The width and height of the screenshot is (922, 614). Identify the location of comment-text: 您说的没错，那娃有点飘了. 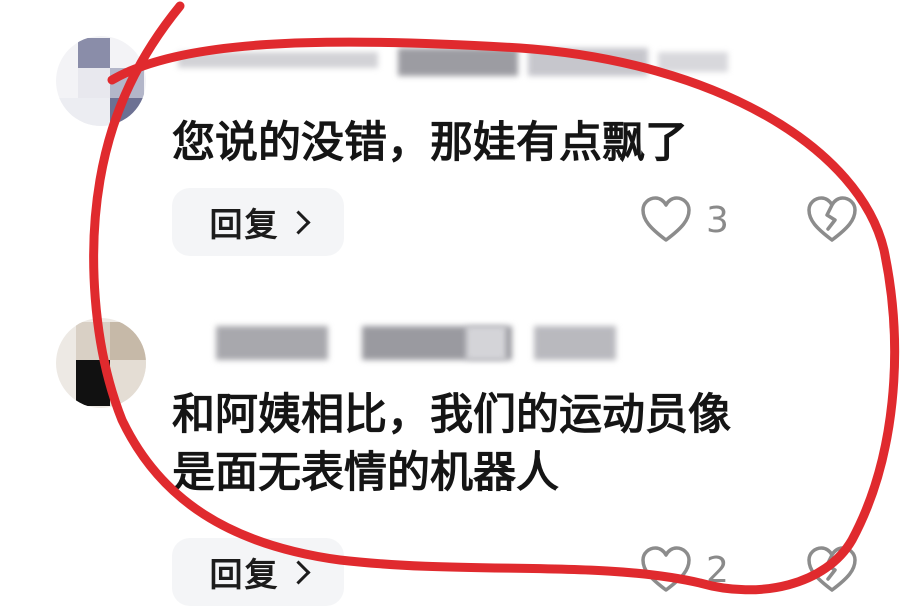
(430, 143).